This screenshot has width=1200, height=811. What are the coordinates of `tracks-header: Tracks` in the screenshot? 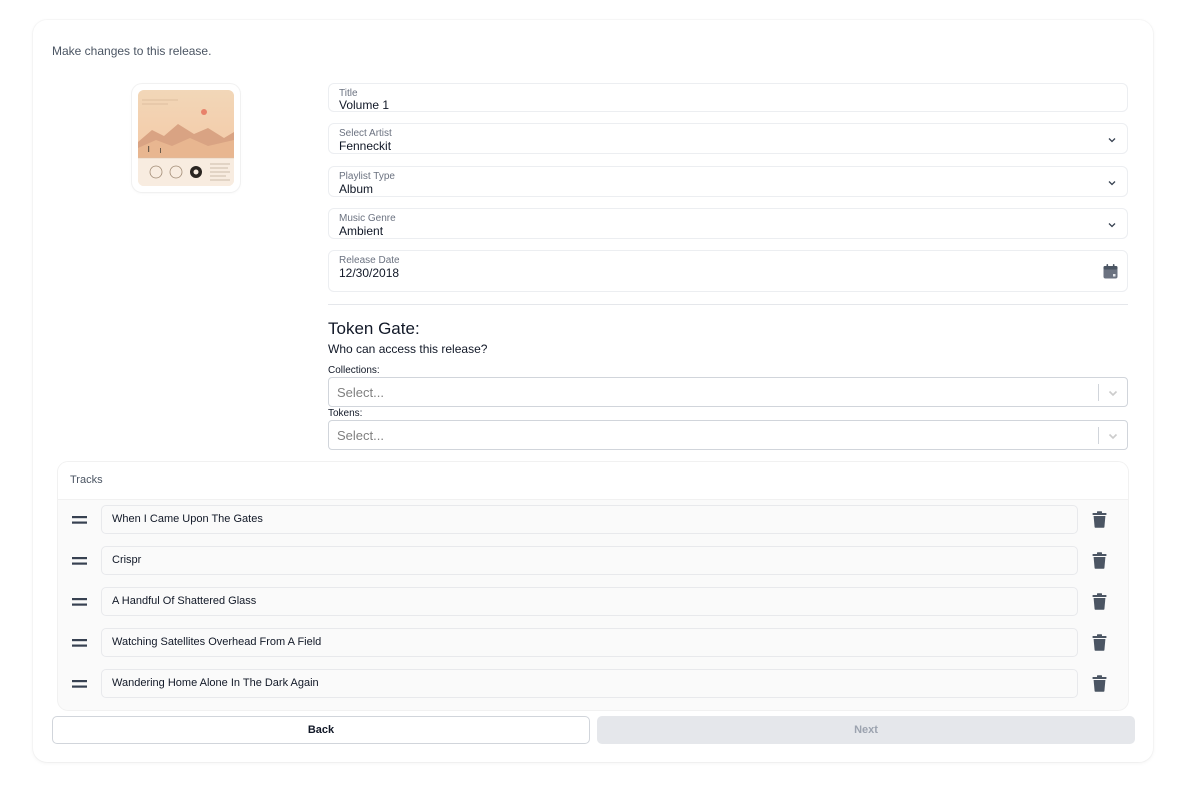 It's located at (593, 481).